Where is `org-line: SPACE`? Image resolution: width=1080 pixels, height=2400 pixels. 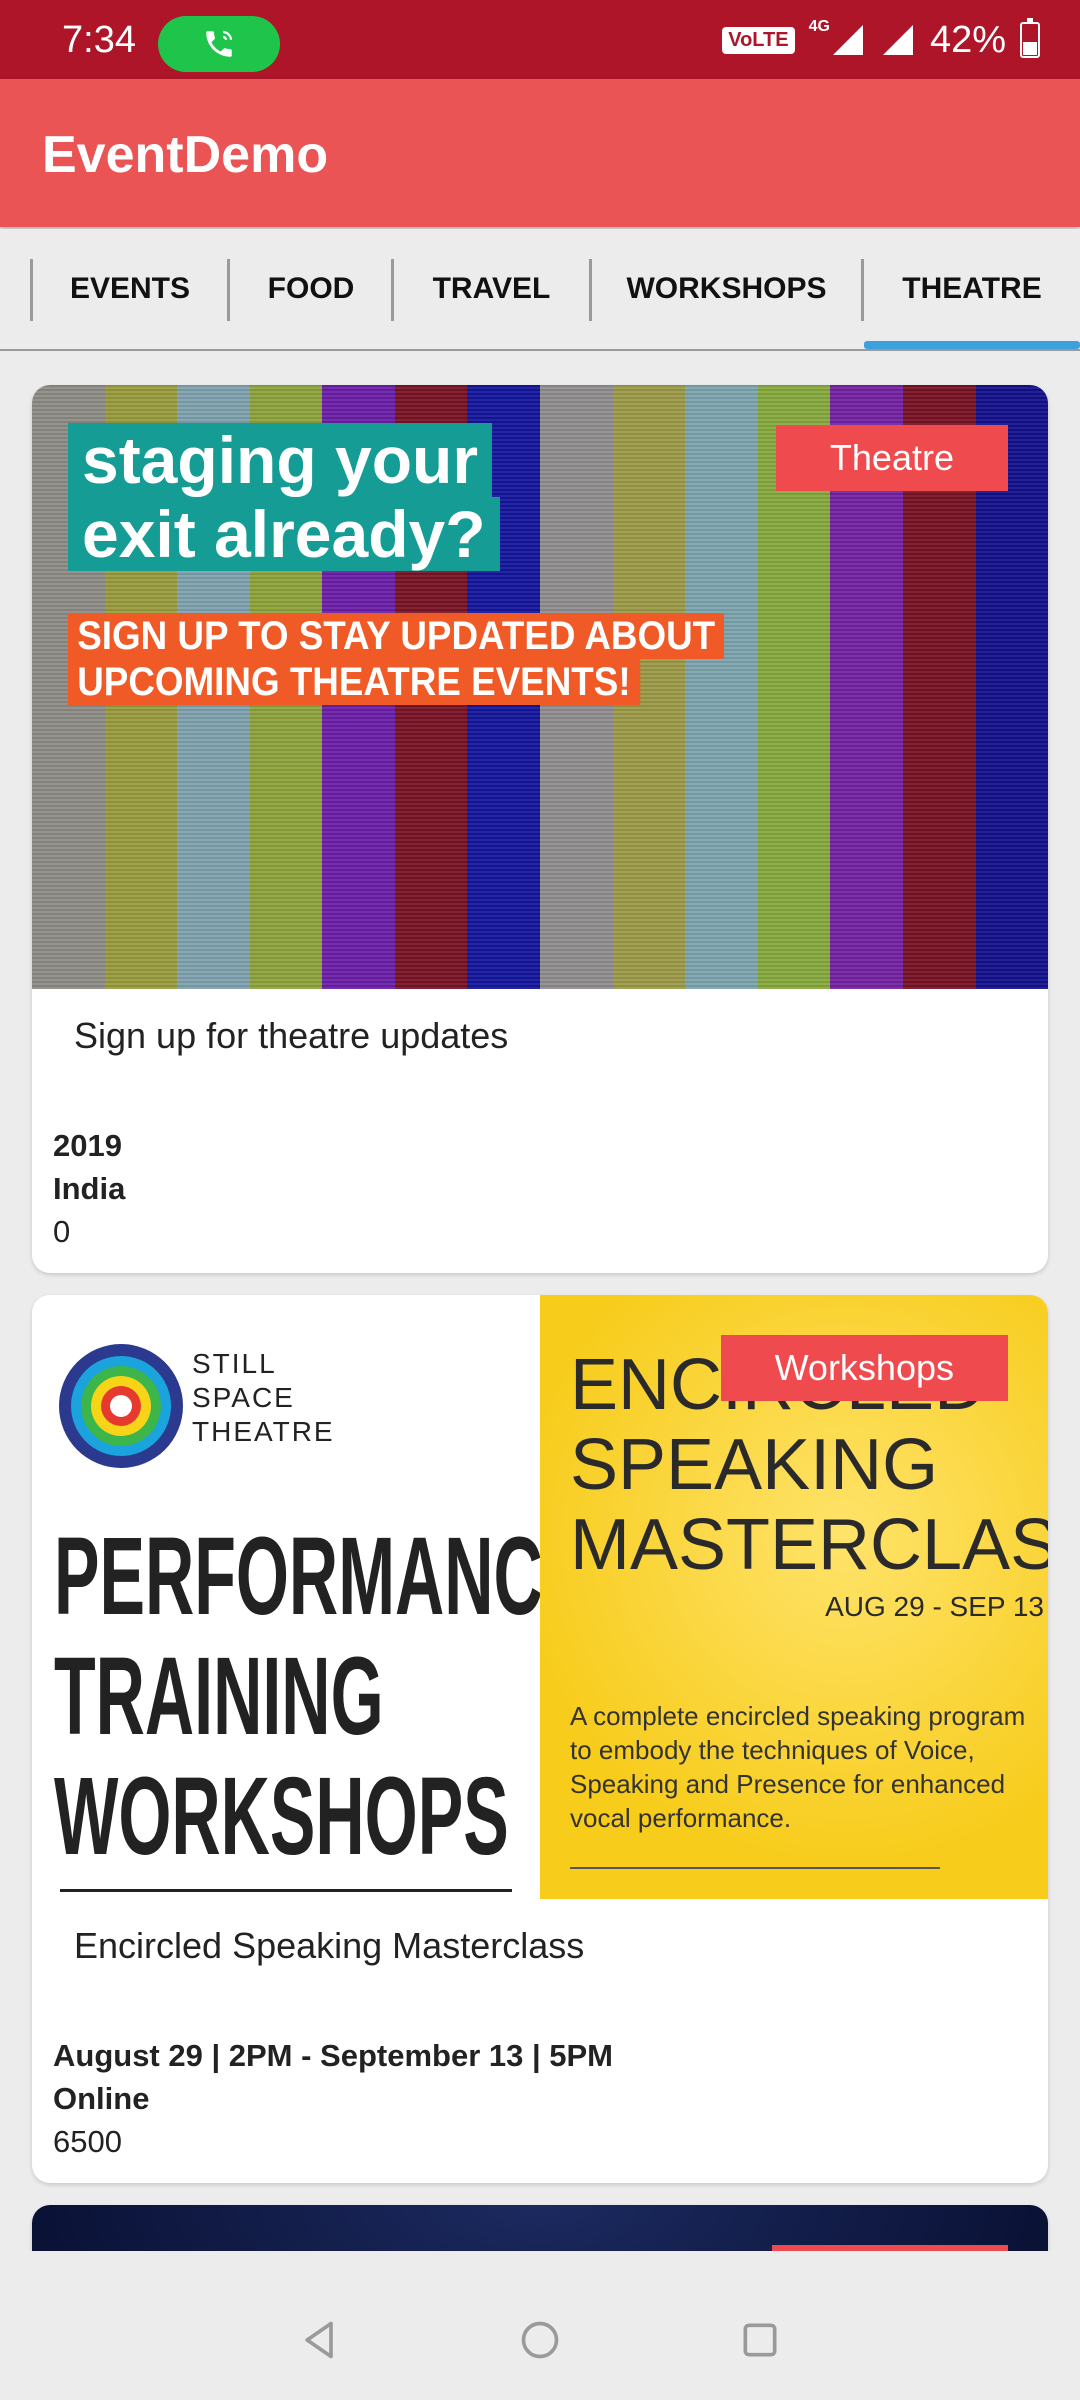
org-line: SPACE is located at coordinates (243, 1397).